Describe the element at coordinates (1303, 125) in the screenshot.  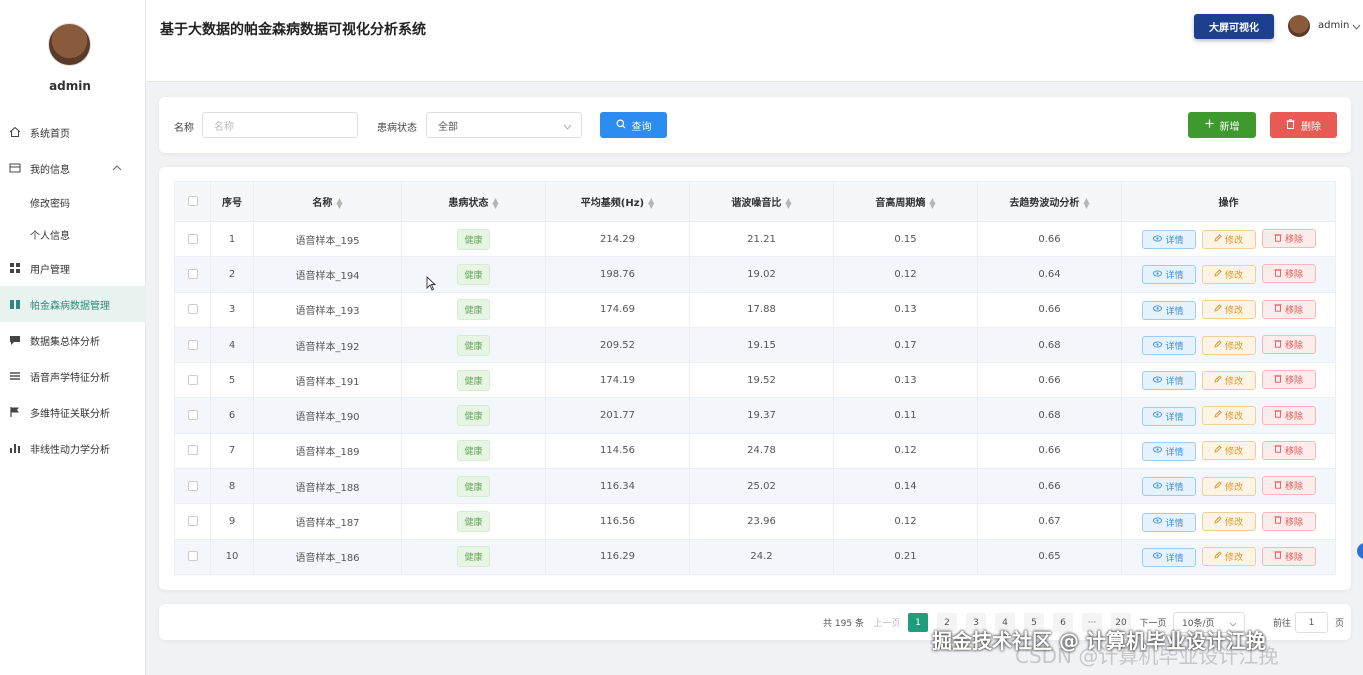
I see `delete-button: 删除` at that location.